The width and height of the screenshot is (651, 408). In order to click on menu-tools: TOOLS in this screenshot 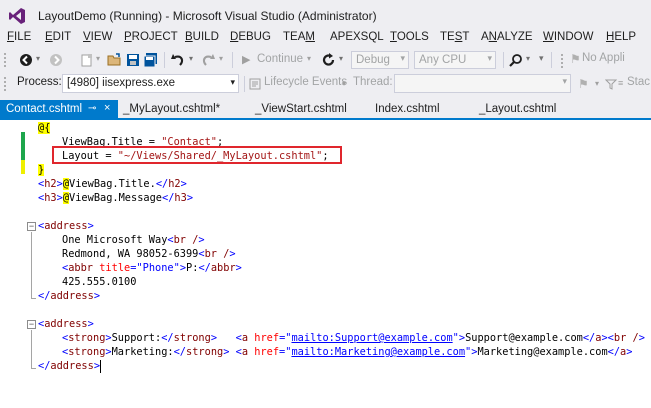, I will do `click(409, 37)`.